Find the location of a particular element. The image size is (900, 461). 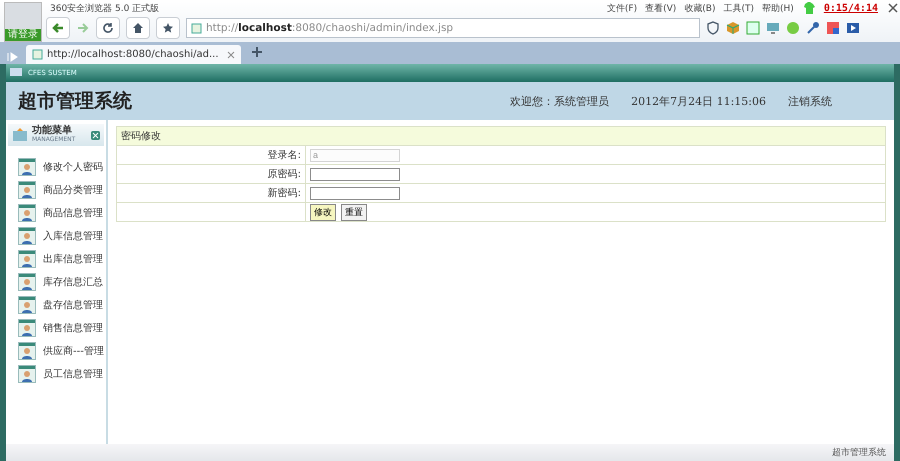

back-icon is located at coordinates (58, 28).